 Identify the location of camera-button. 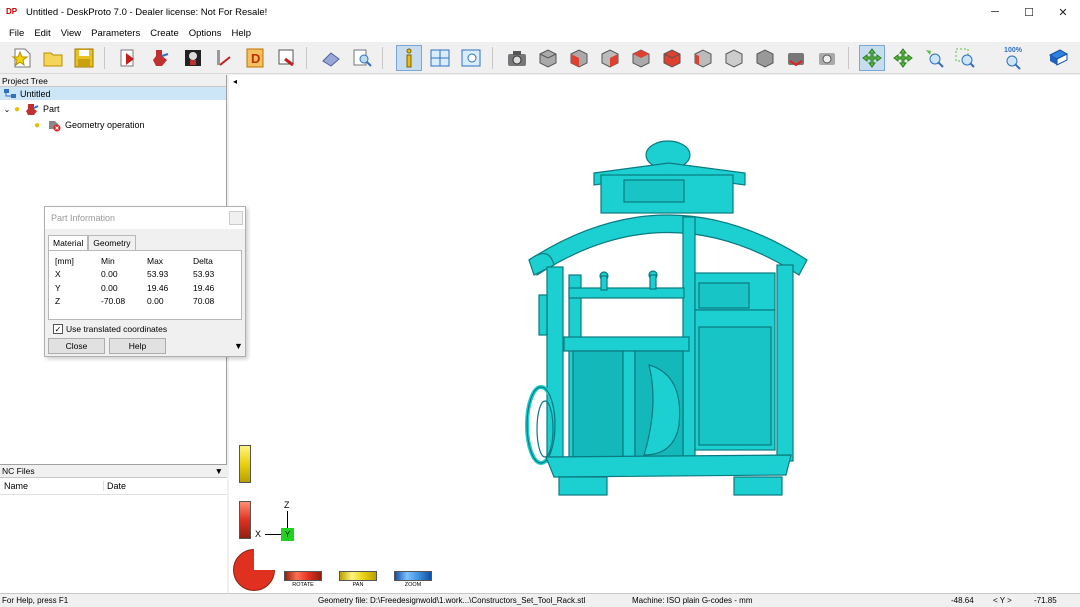
(517, 58).